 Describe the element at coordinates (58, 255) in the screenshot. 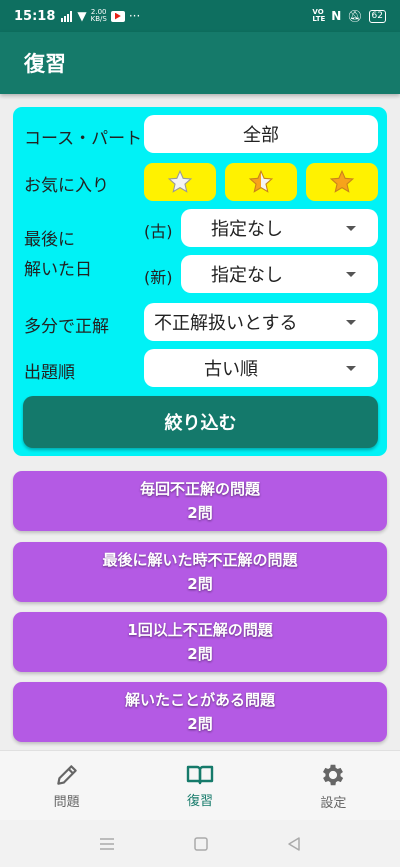

I see `last-solved-label: 最後に 解いた日` at that location.